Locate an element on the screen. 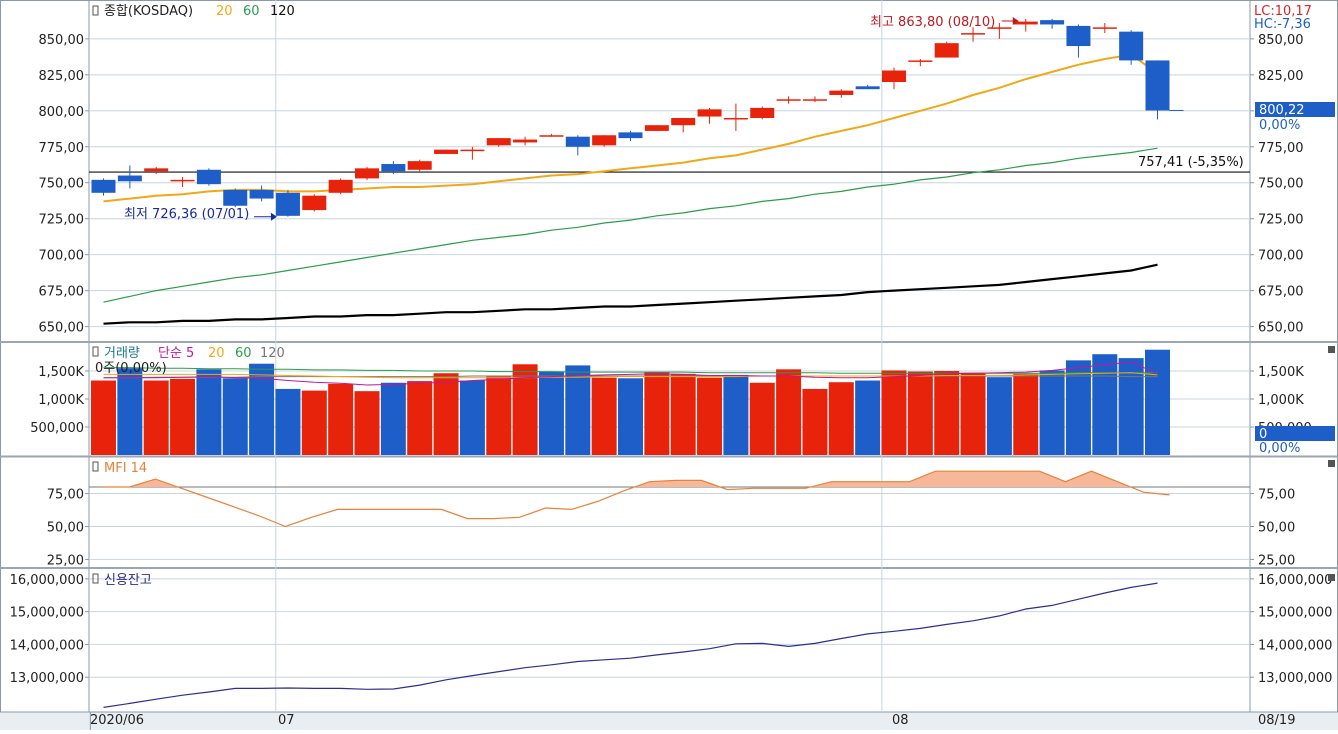  y-tick-label-right: 850,00 is located at coordinates (1281, 40).